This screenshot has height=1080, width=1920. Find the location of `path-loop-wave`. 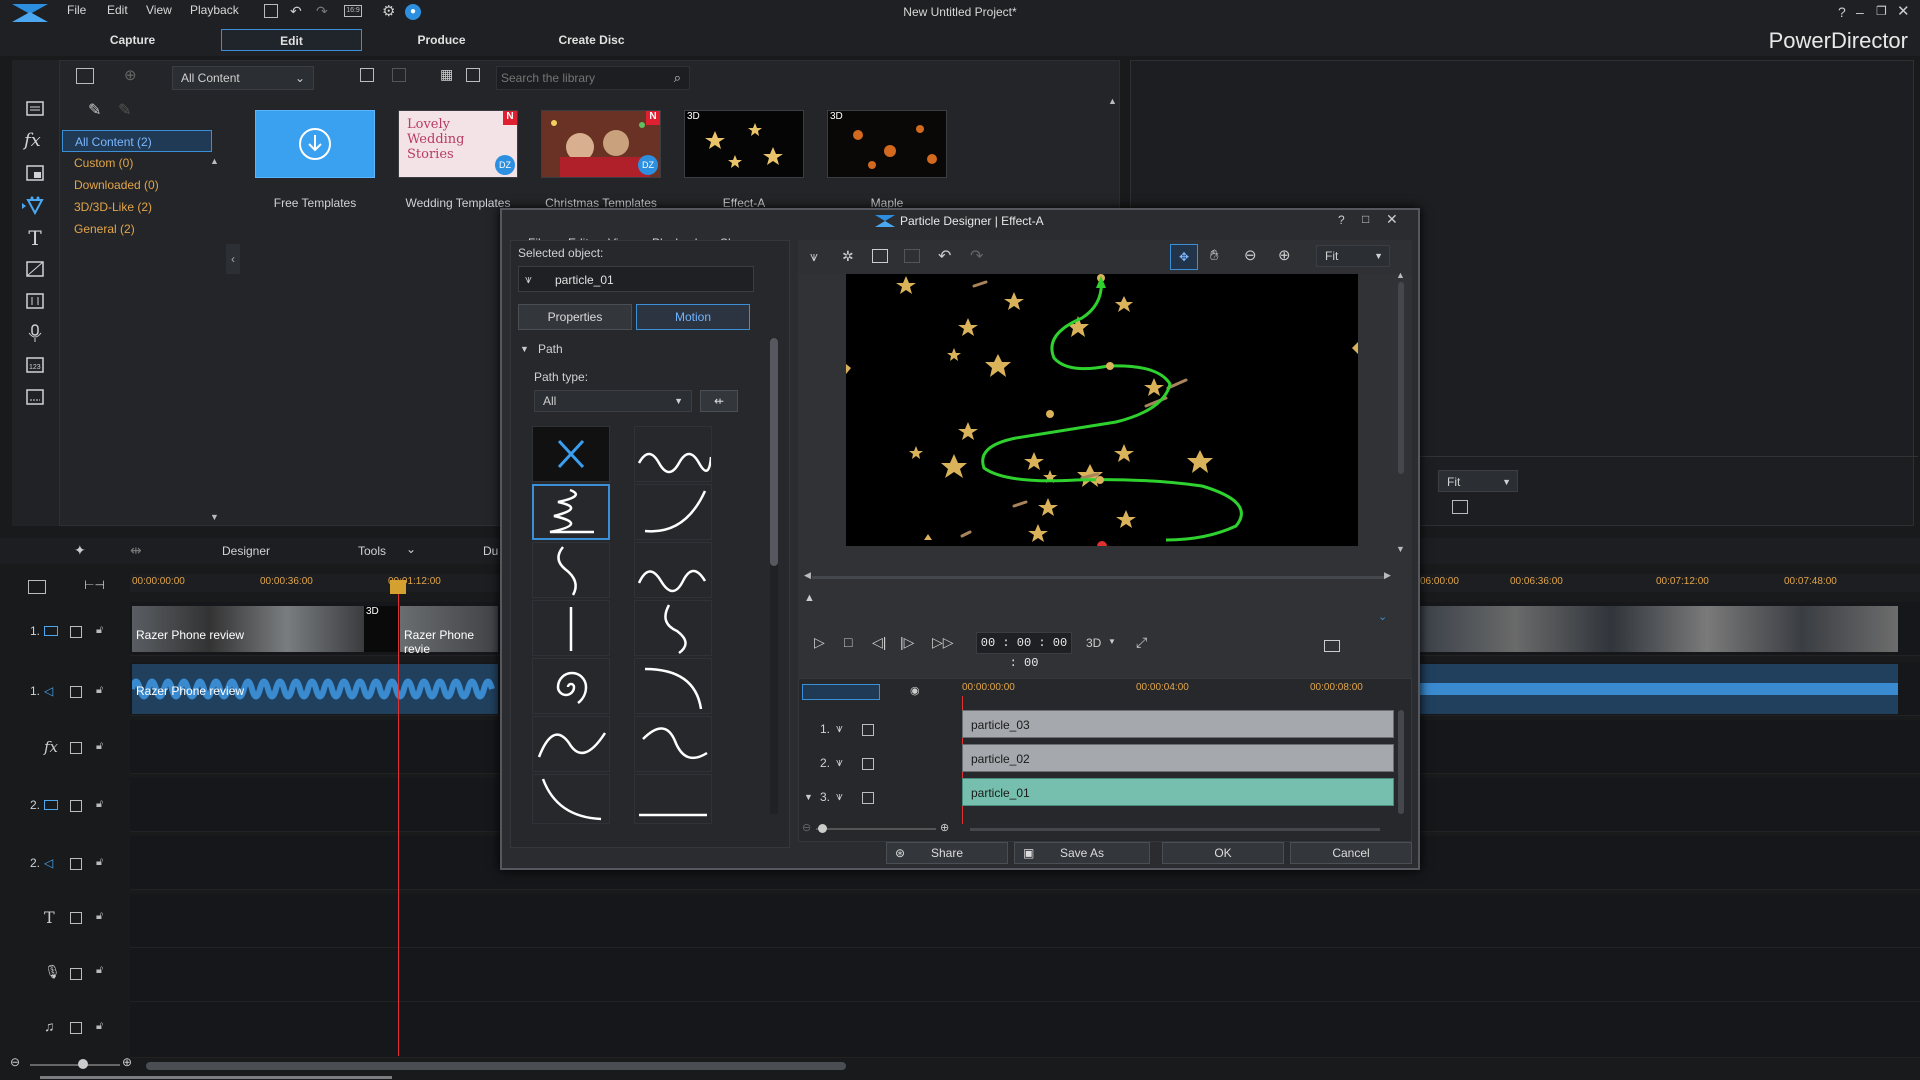

path-loop-wave is located at coordinates (571, 744).